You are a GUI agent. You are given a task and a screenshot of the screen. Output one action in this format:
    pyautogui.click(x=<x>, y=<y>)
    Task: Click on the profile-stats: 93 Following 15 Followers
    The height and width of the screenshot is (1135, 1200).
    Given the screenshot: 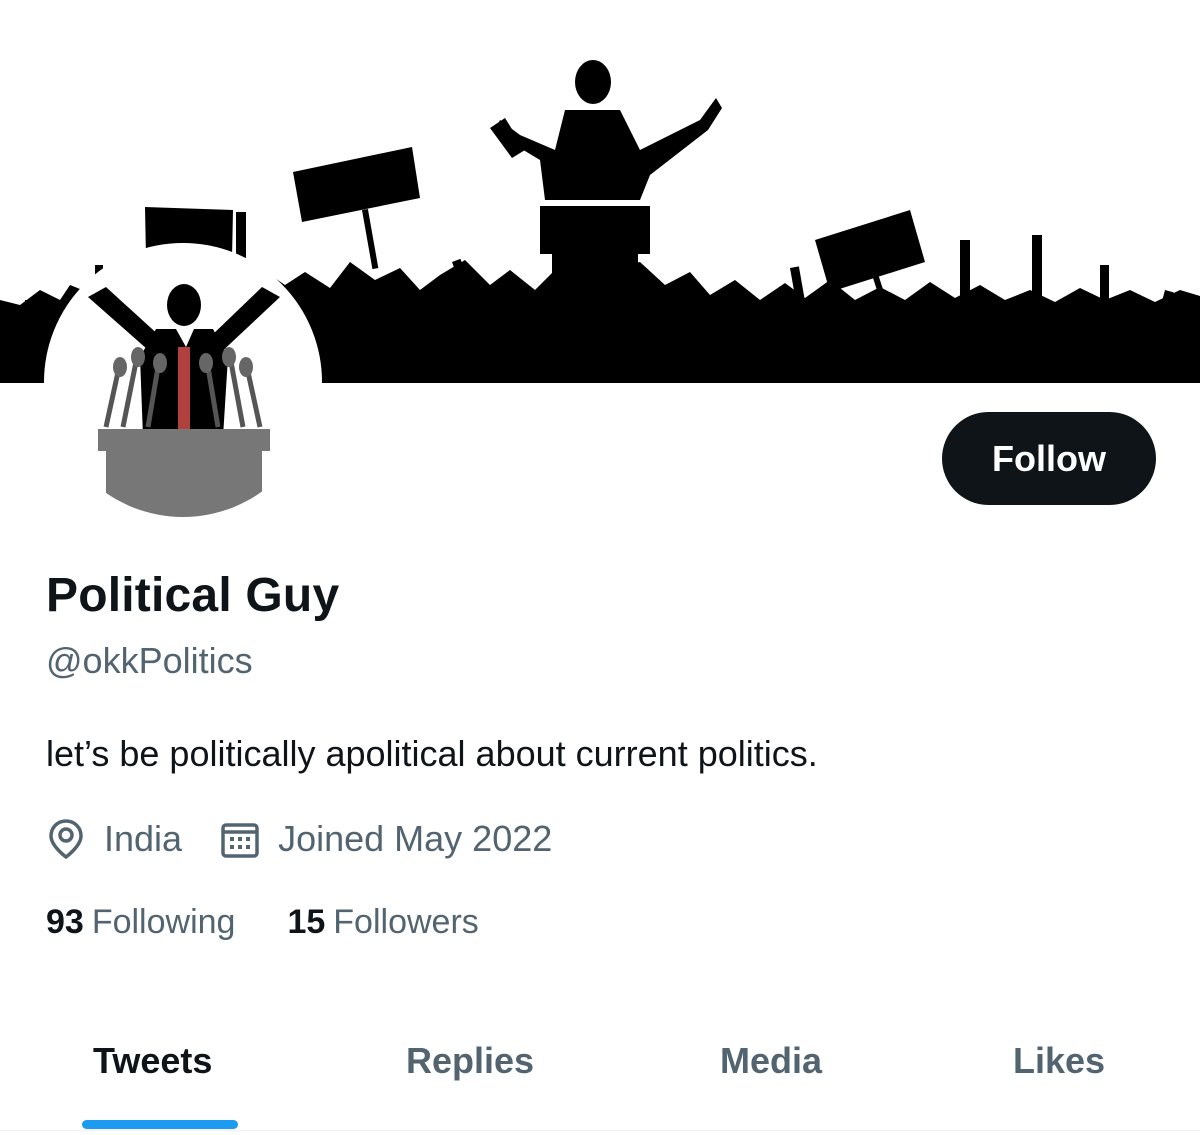 What is the action you would take?
    pyautogui.click(x=288, y=922)
    